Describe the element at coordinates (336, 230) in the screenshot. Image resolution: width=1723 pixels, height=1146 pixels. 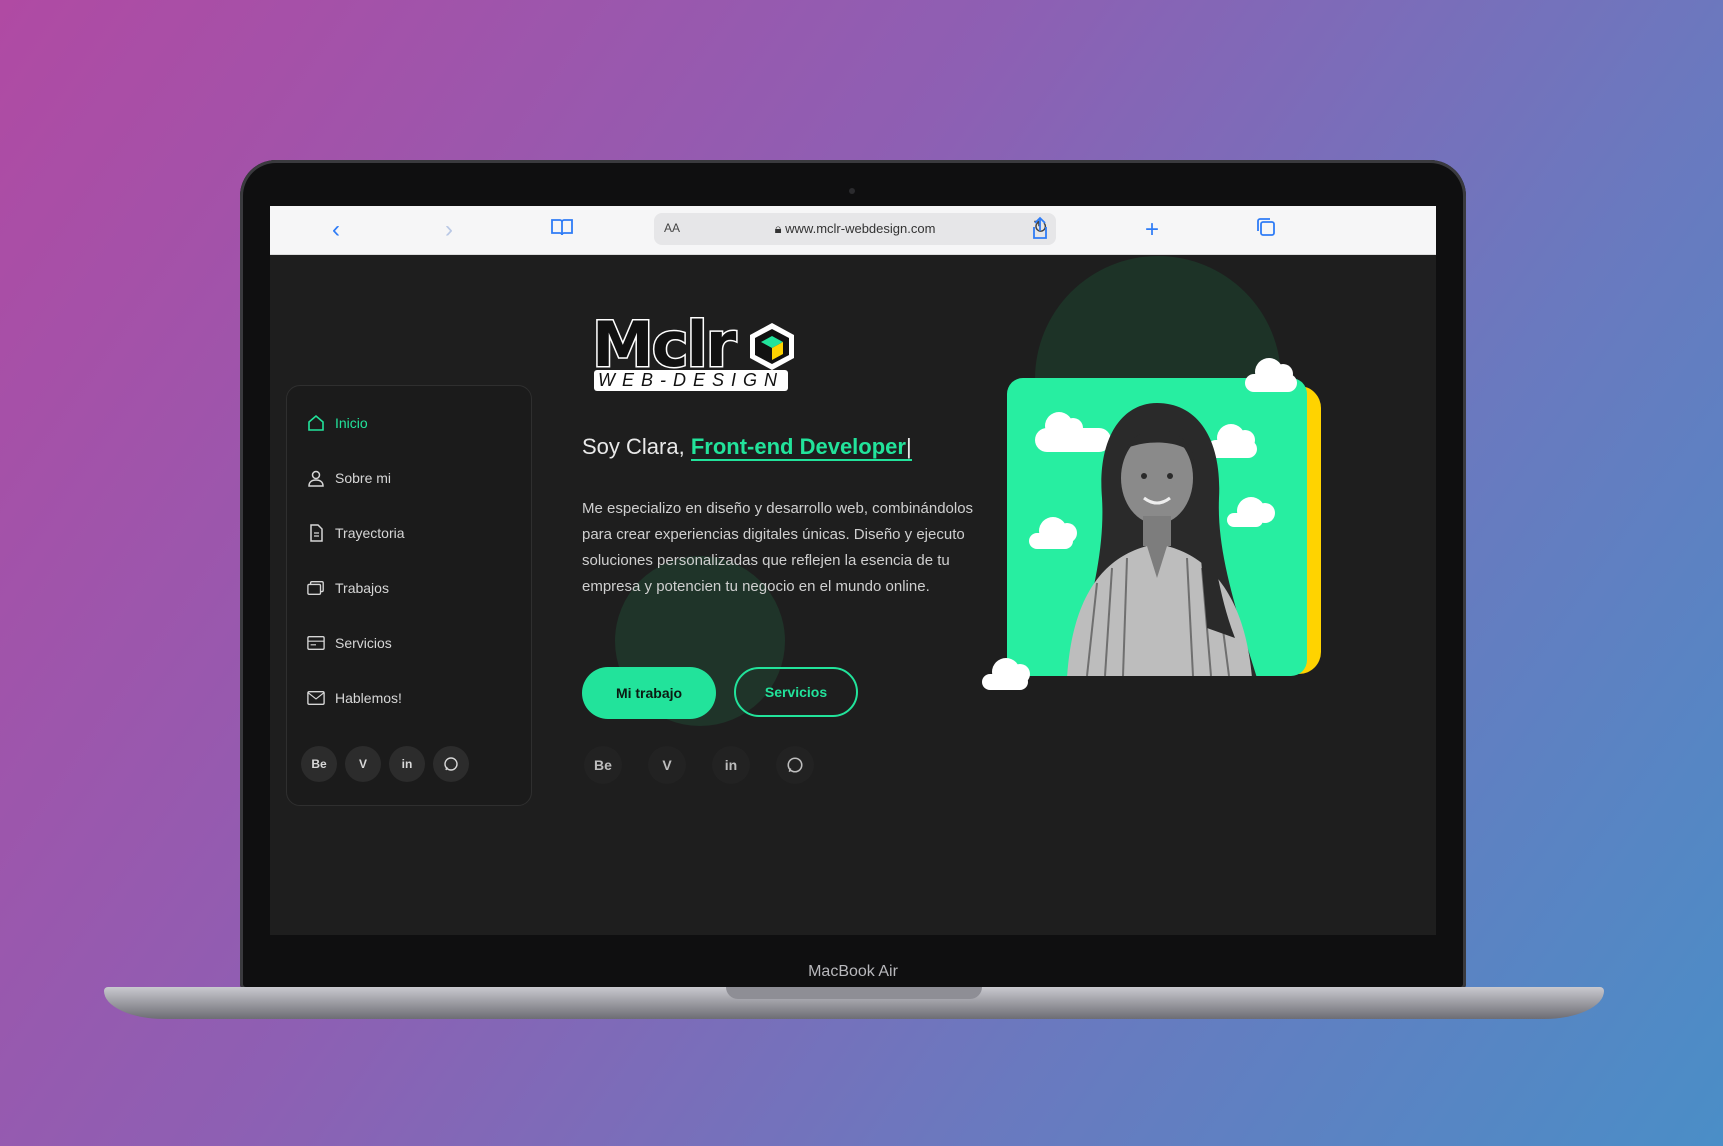
I see `back-icon: ‹` at that location.